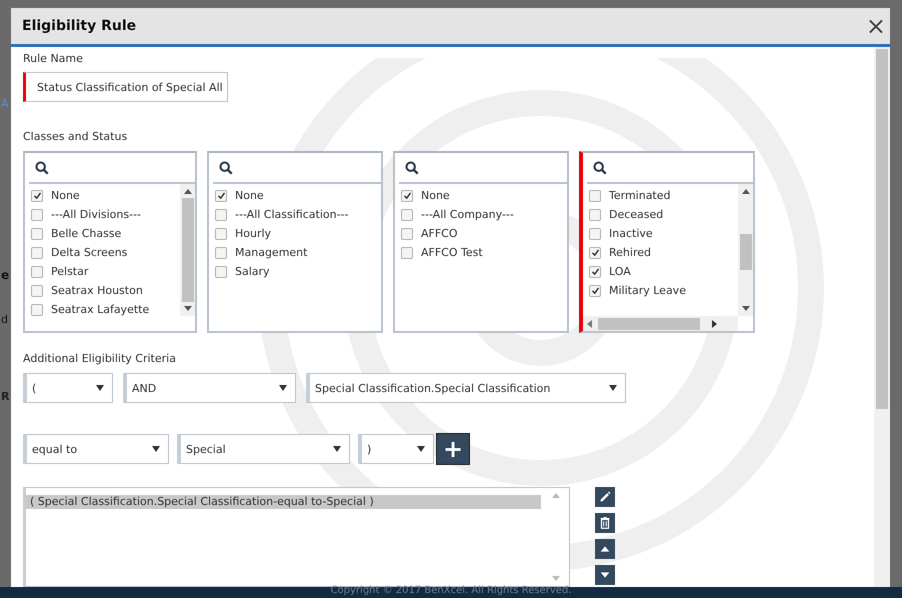  What do you see at coordinates (68, 388) in the screenshot?
I see `dropdown: (` at bounding box center [68, 388].